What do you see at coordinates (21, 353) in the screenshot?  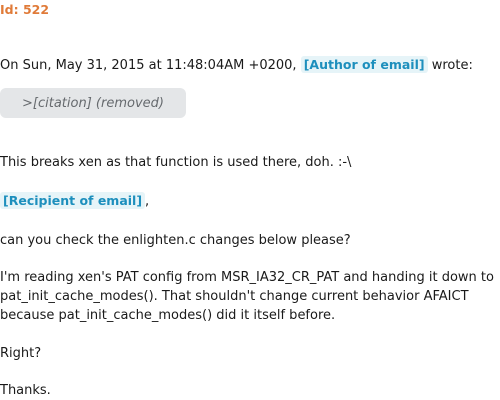 I see `body-line-3: Right?` at bounding box center [21, 353].